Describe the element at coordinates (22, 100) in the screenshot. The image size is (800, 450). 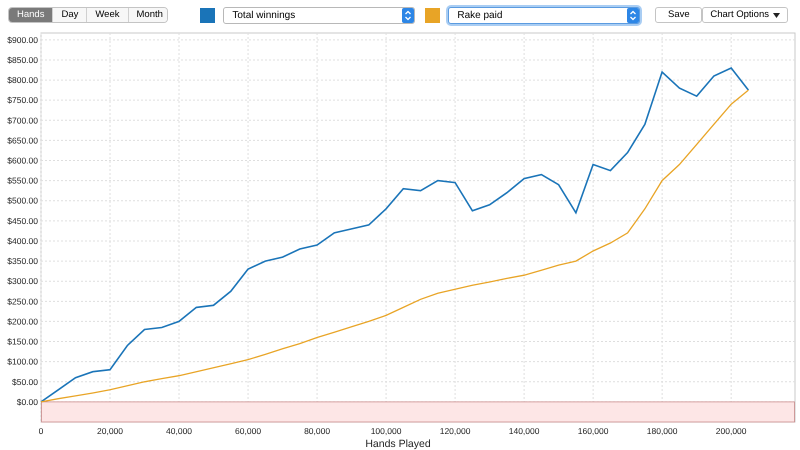
I see `y-tick-label: $750.00` at that location.